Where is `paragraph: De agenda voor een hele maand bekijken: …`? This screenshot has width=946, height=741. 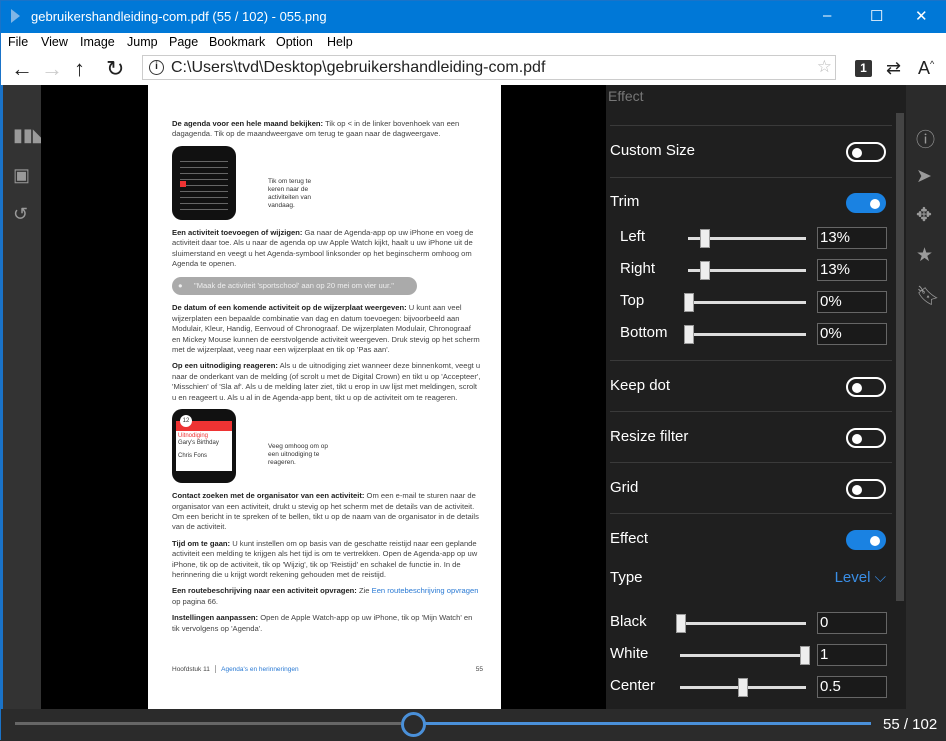
paragraph: De agenda voor een hele maand bekijken: … is located at coordinates (316, 129).